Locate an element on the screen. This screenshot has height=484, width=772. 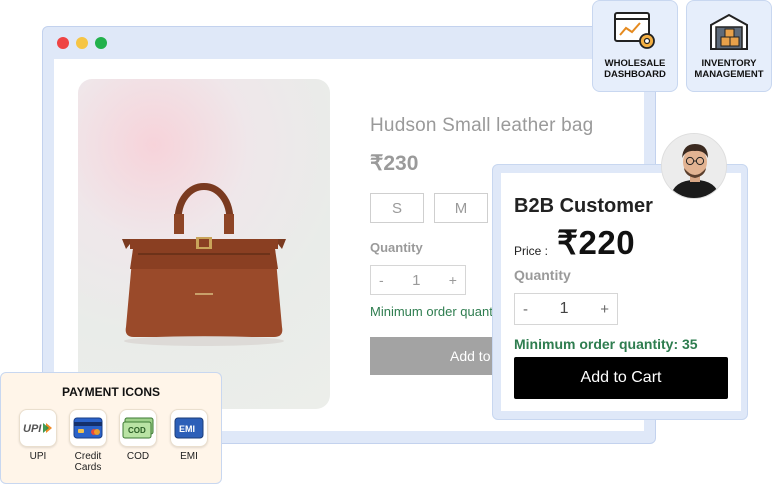
handbag-image is located at coordinates (204, 264).